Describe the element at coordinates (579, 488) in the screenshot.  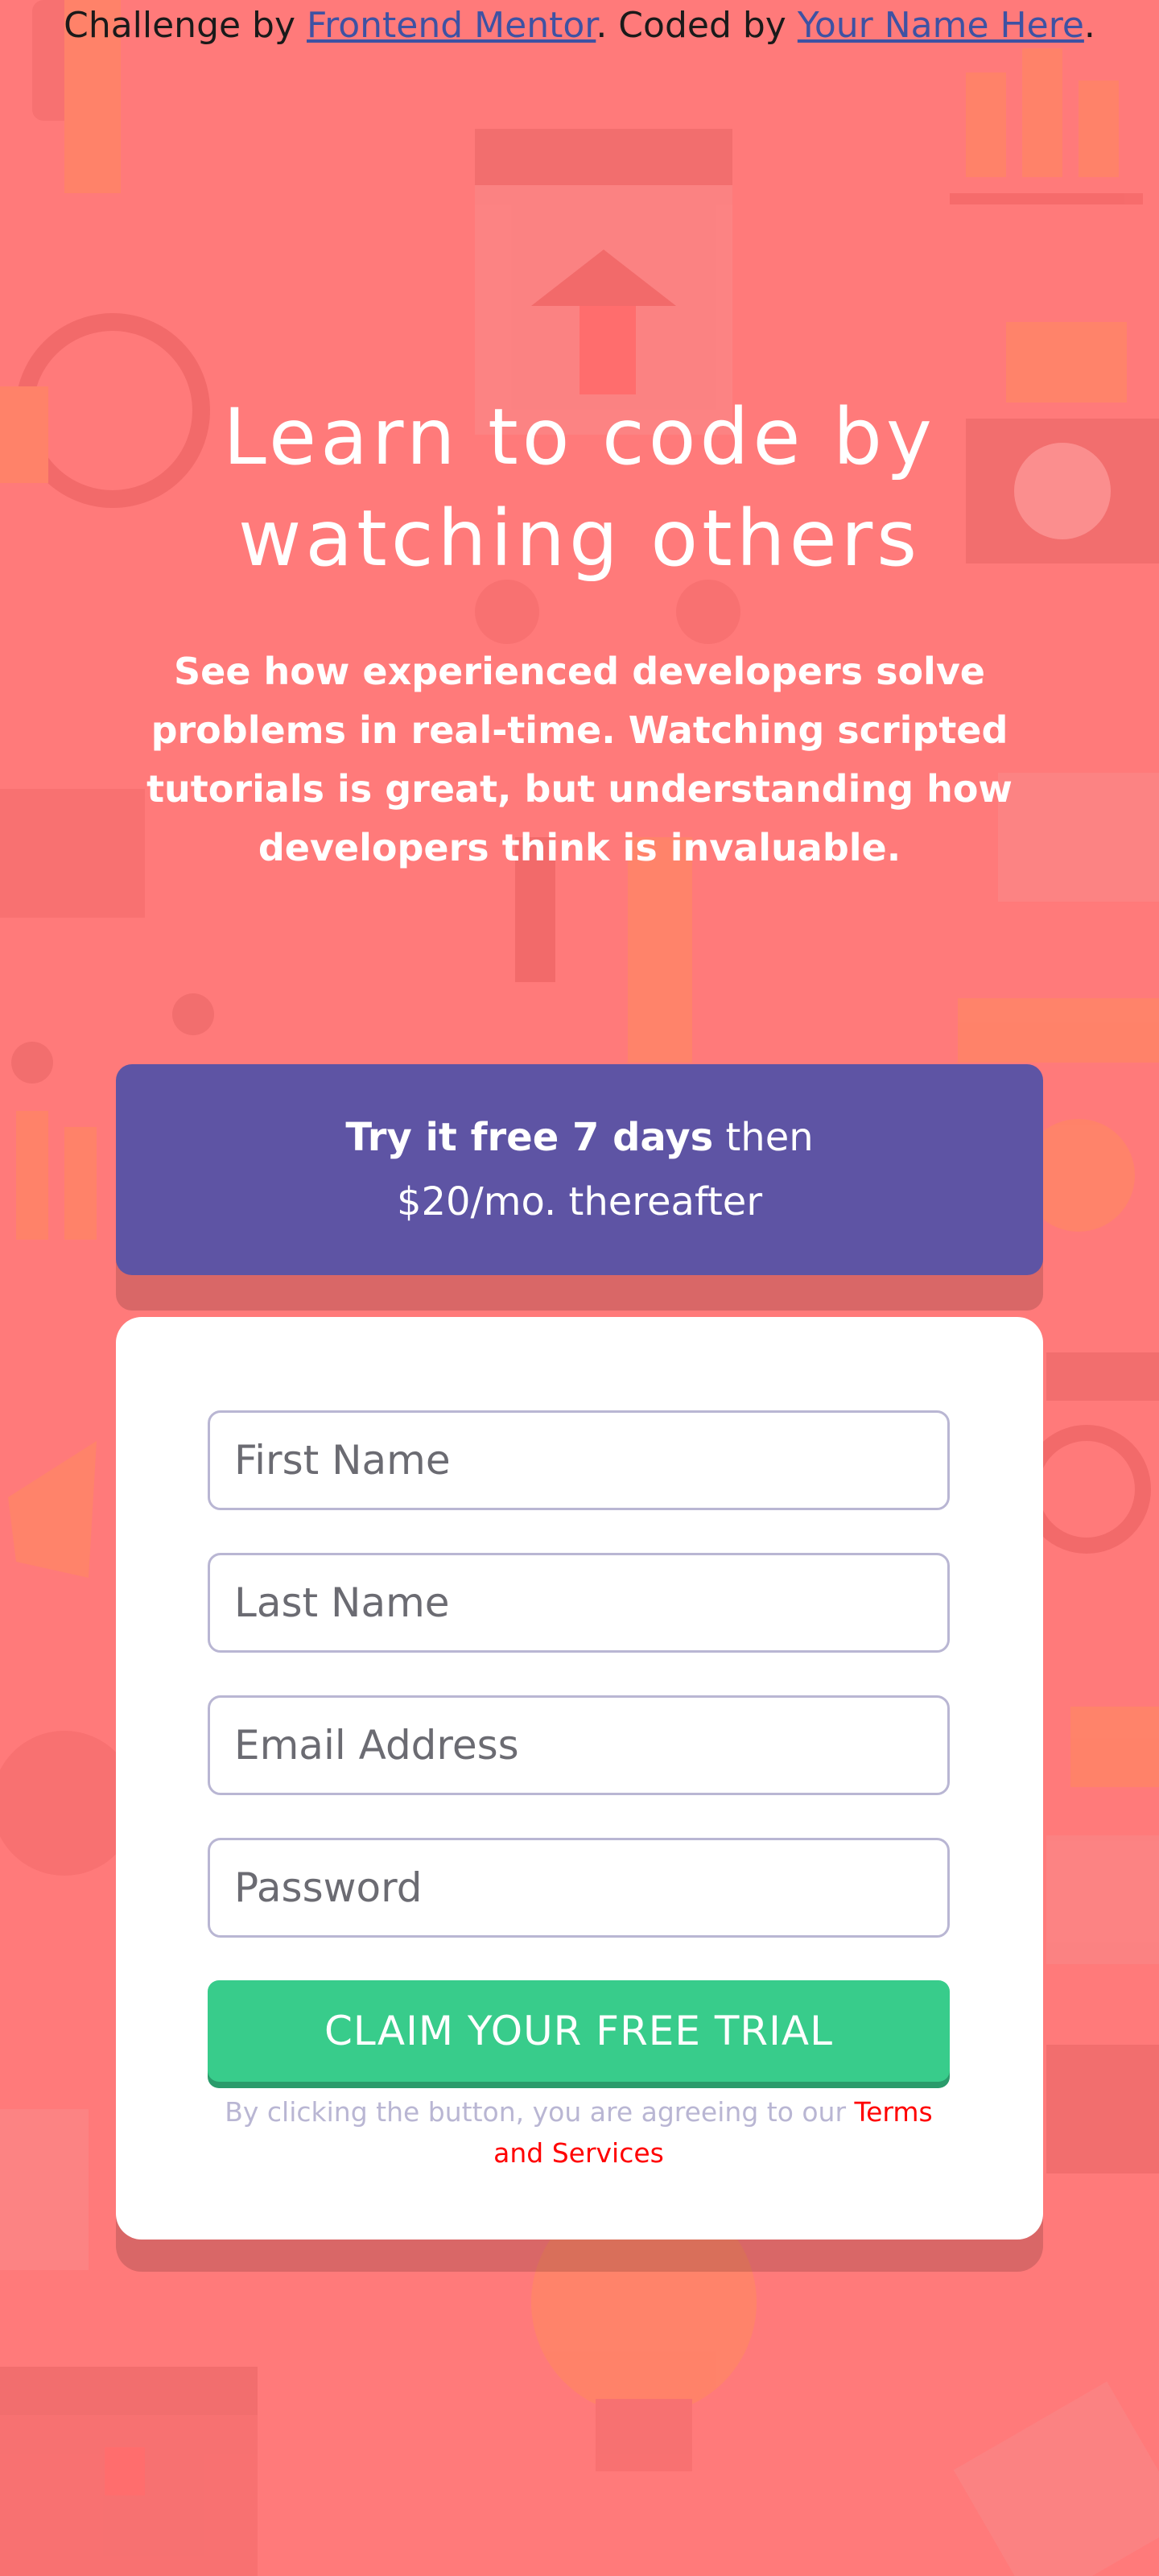
I see `hero-title: Learn to code by watching others` at that location.